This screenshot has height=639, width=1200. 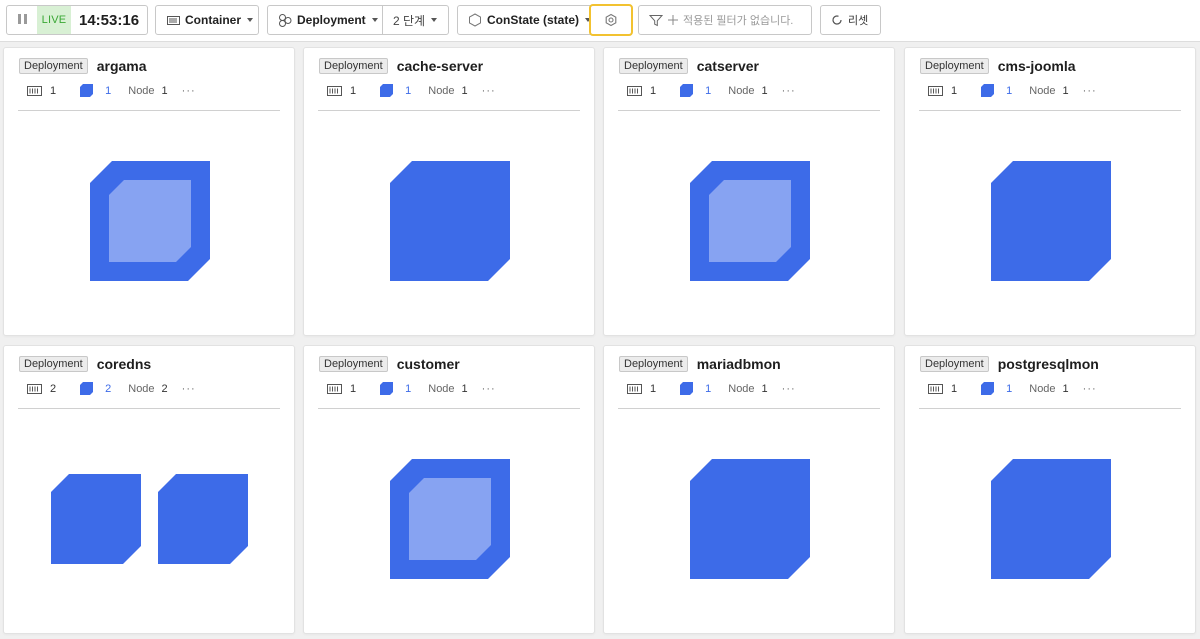 I want to click on deployment-card: Deployment cache-server 1 1 Node 1 ···, so click(x=449, y=191).